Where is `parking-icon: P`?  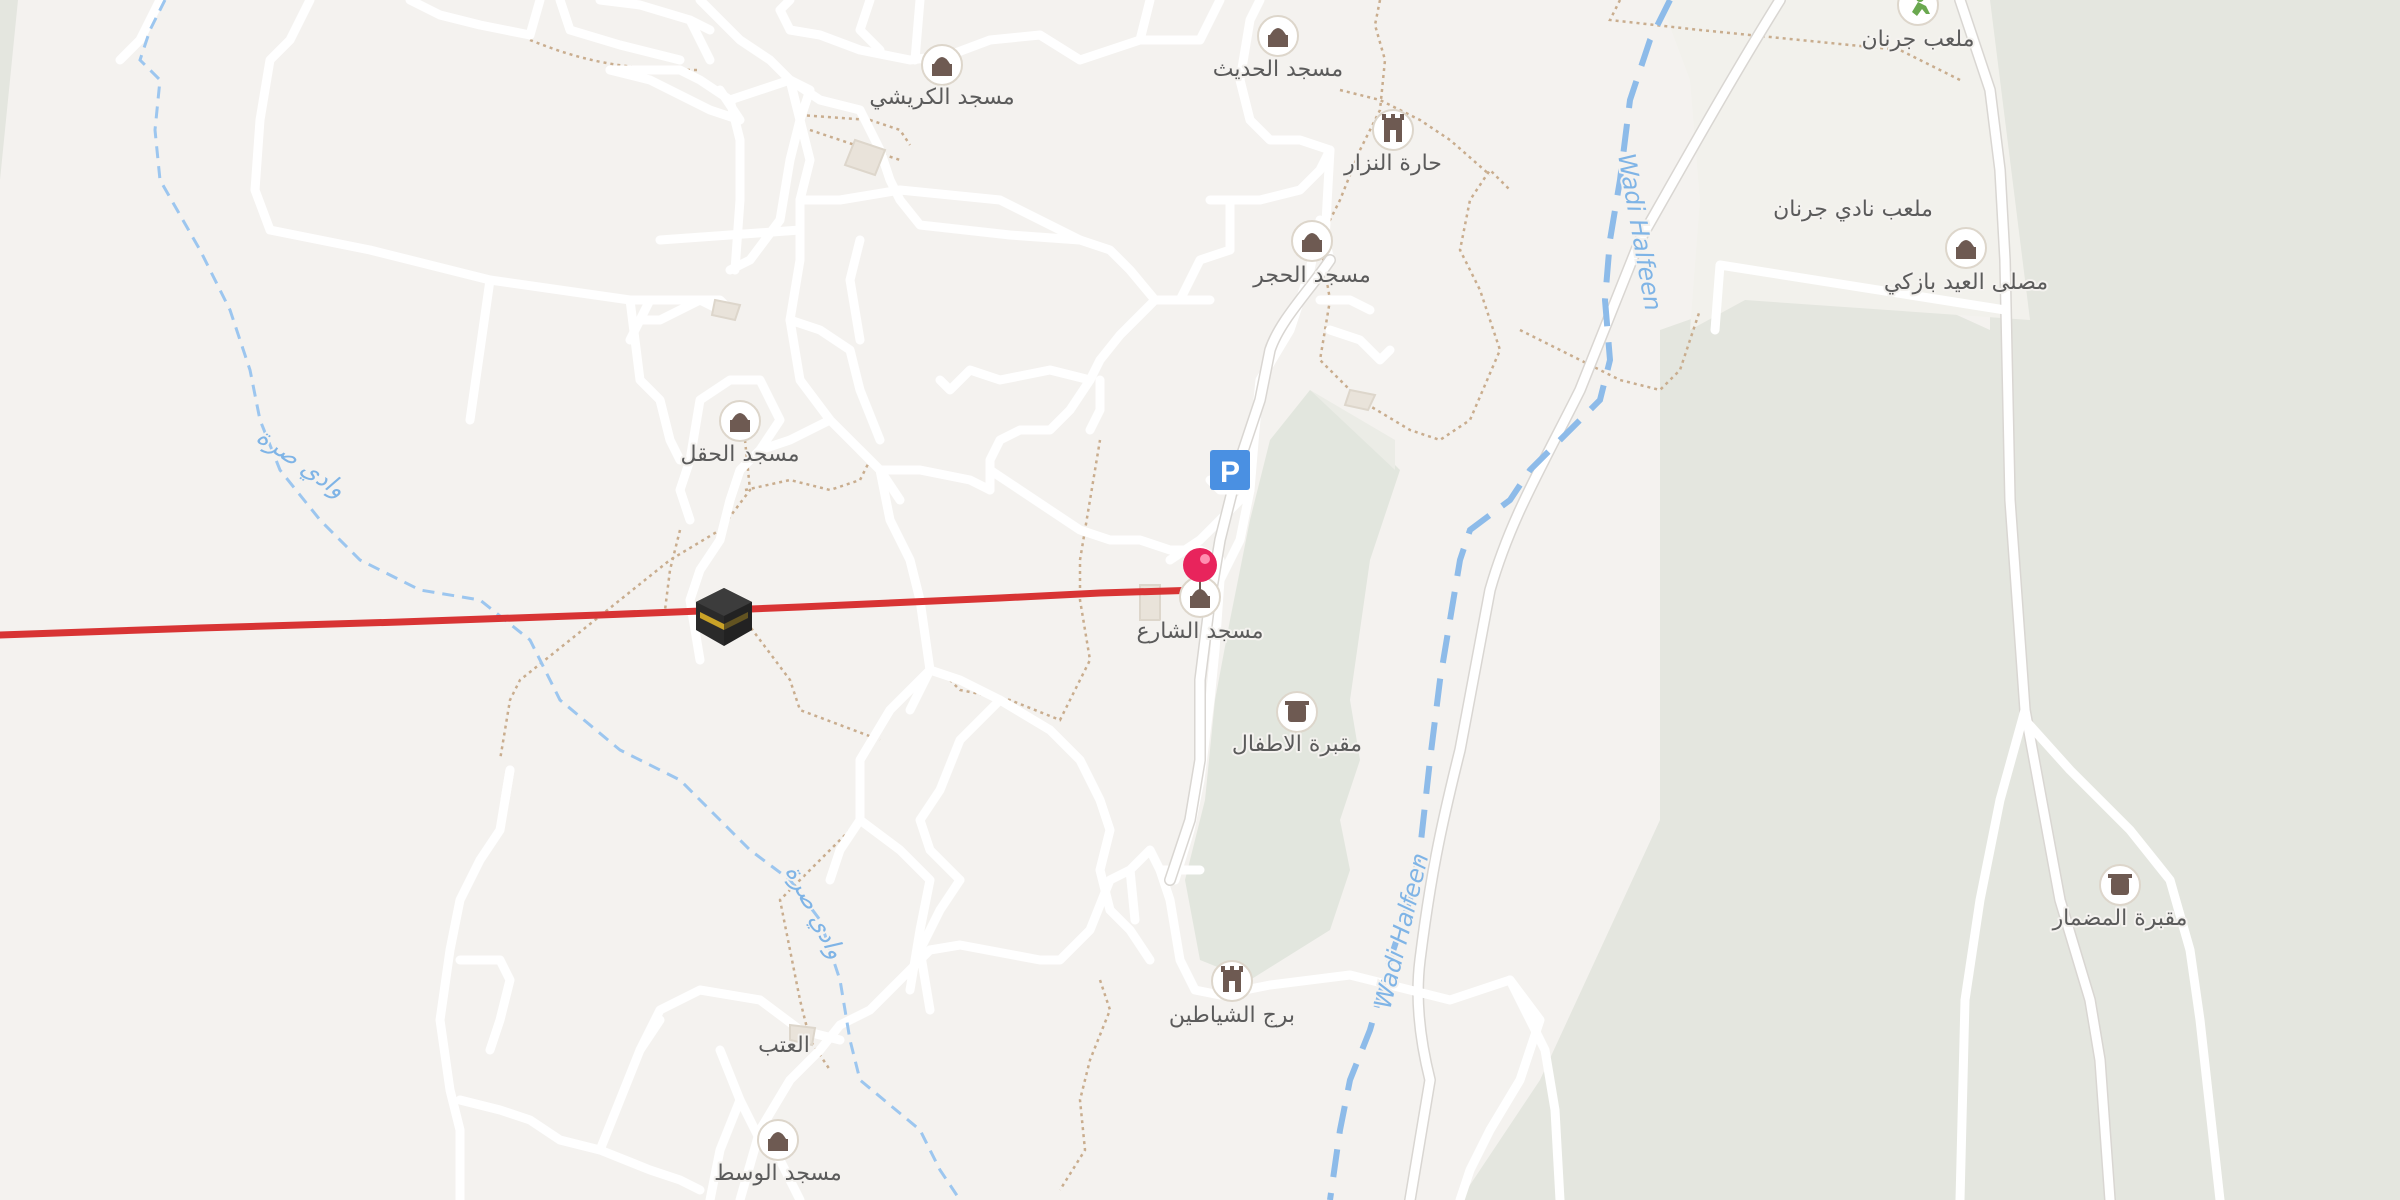 parking-icon: P is located at coordinates (1230, 472).